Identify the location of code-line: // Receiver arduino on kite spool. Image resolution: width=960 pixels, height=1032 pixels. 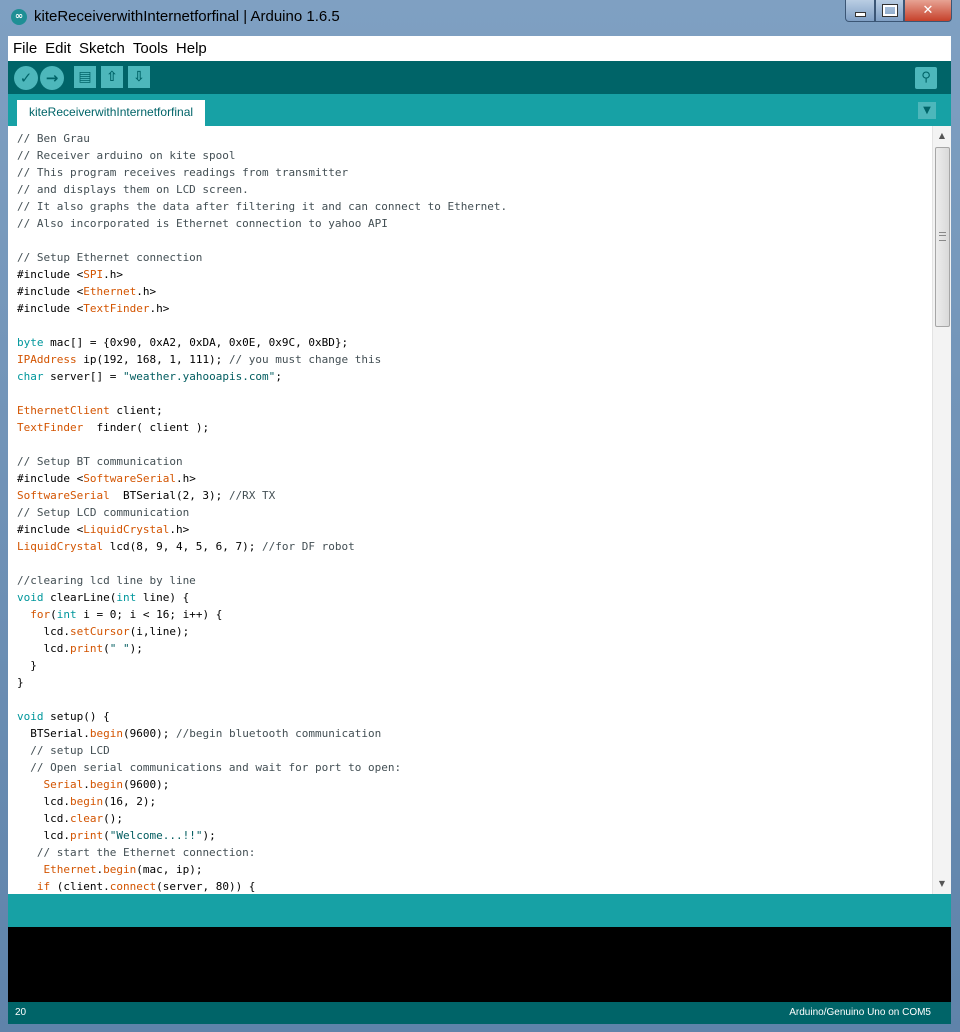
(262, 155).